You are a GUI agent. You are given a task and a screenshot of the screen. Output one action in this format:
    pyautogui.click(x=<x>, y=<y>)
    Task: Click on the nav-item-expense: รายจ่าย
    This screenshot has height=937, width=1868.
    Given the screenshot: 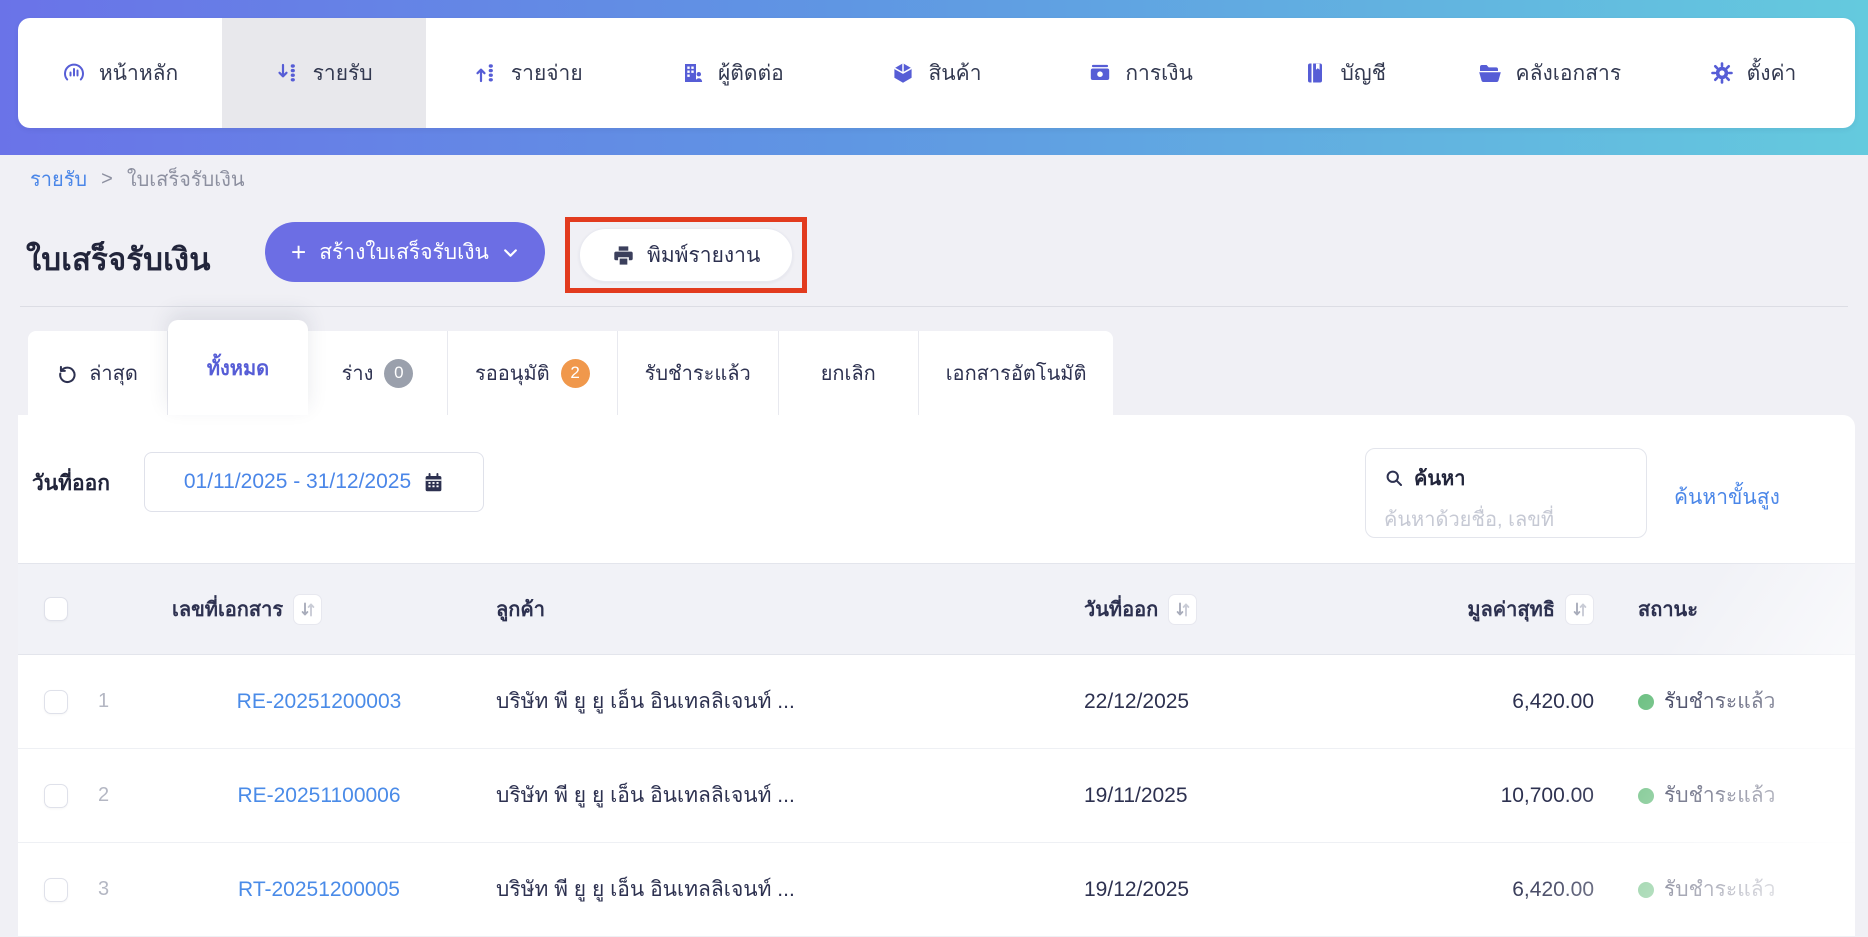 What is the action you would take?
    pyautogui.click(x=528, y=73)
    